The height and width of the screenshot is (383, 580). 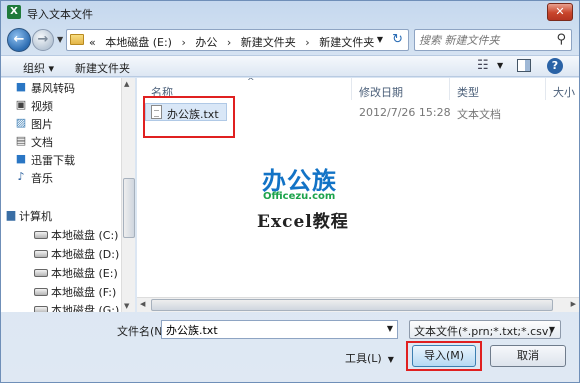 What do you see at coordinates (381, 92) in the screenshot?
I see `column-header-modified: 修改日期` at bounding box center [381, 92].